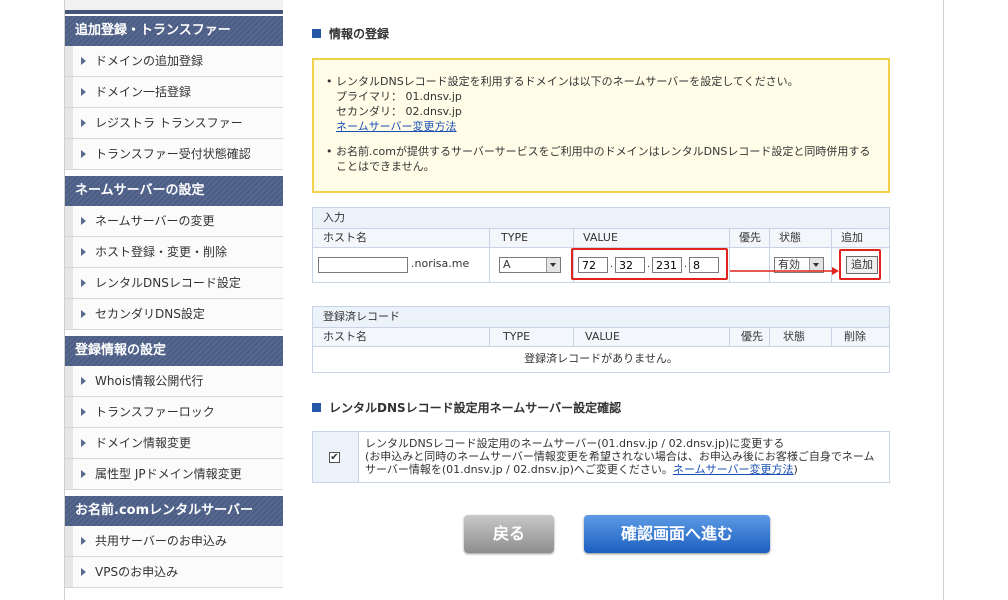 This screenshot has height=600, width=1008. What do you see at coordinates (553, 265) in the screenshot?
I see `chevron-down-icon` at bounding box center [553, 265].